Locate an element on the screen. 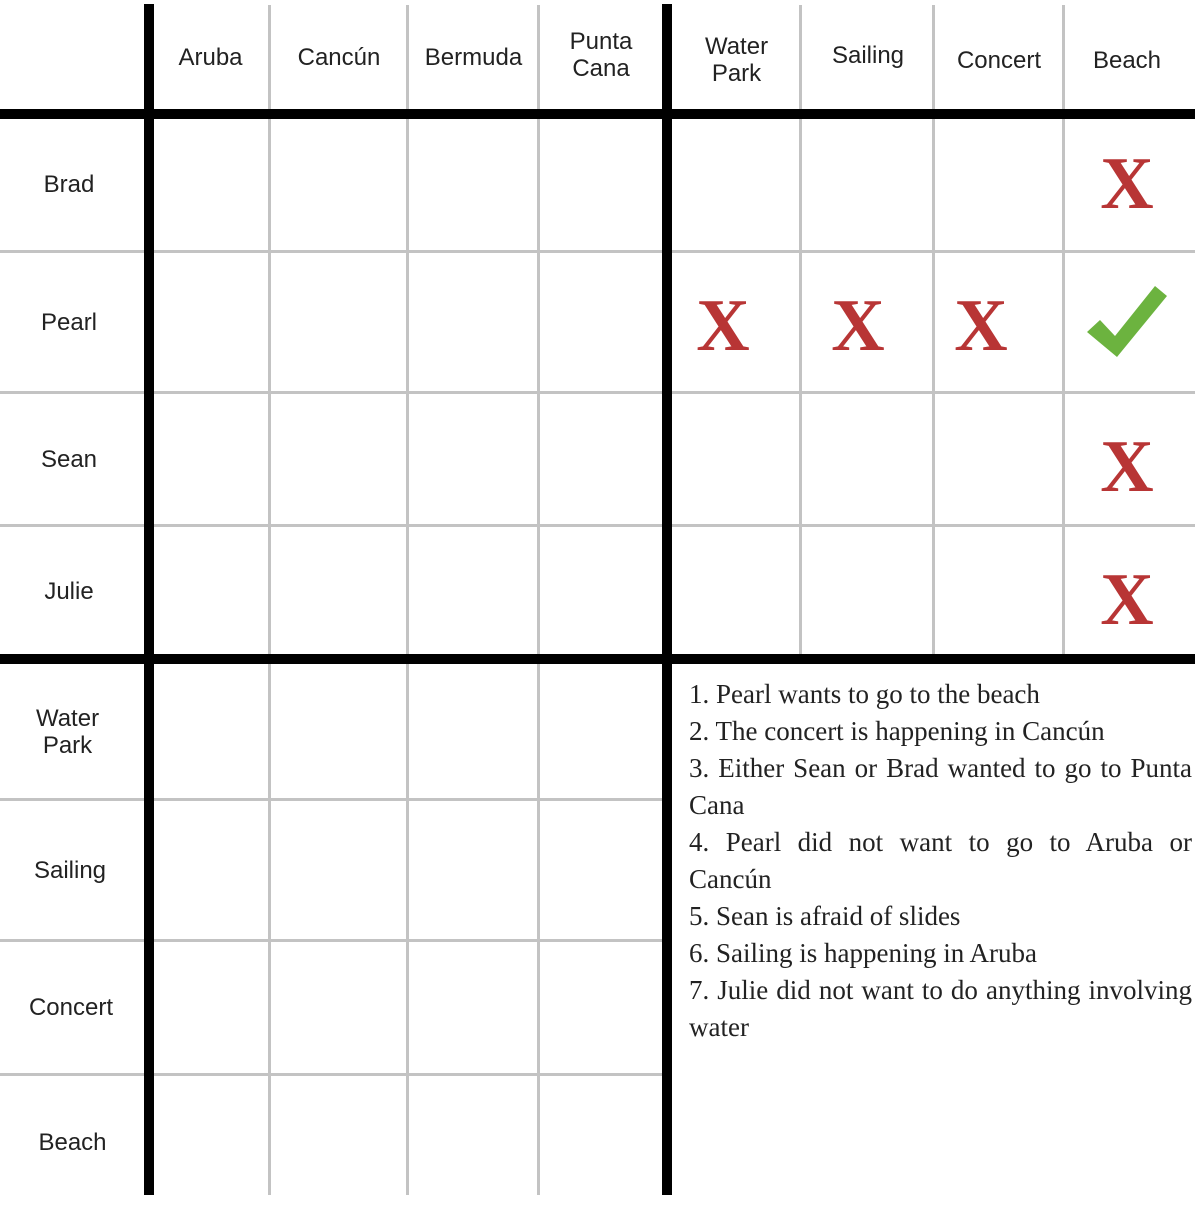 The image size is (1200, 1208). clue-2: 2. The concert is happening in Cancún is located at coordinates (897, 731).